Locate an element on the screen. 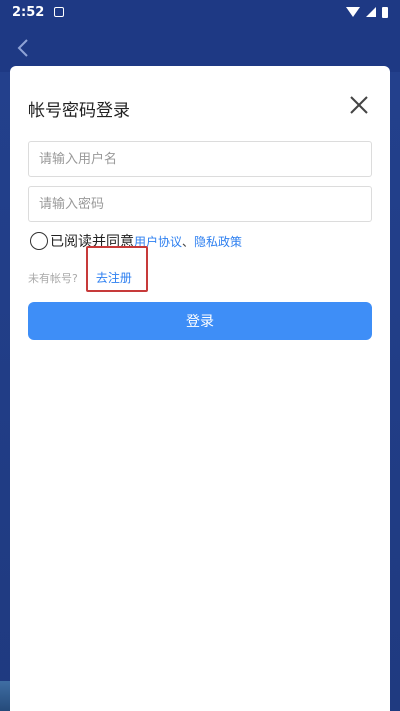 Image resolution: width=400 pixels, height=711 pixels. close-icon is located at coordinates (359, 105).